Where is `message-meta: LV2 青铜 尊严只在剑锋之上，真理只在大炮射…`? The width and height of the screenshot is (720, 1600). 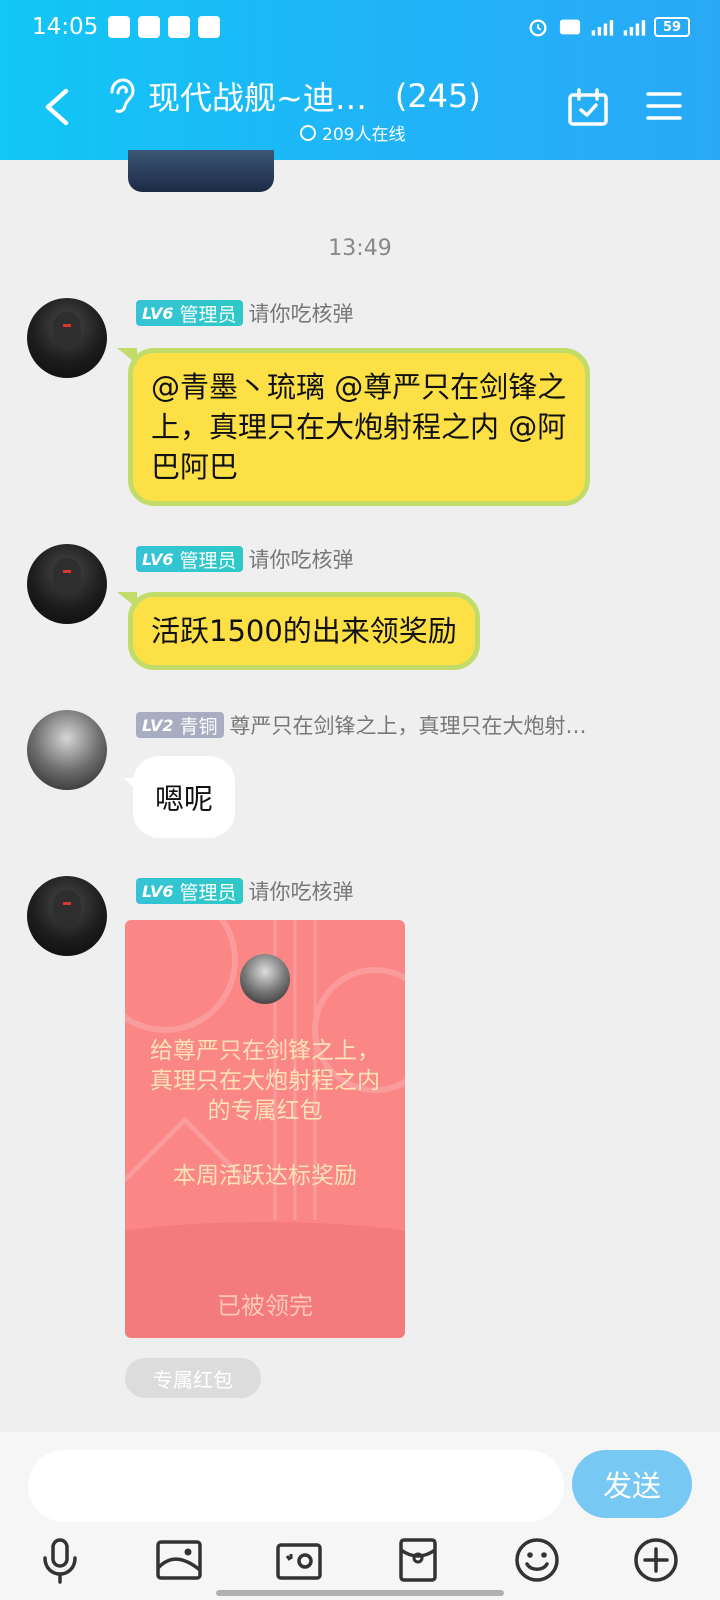 message-meta: LV2 青铜 尊严只在剑锋之上，真理只在大炮射… is located at coordinates (361, 725).